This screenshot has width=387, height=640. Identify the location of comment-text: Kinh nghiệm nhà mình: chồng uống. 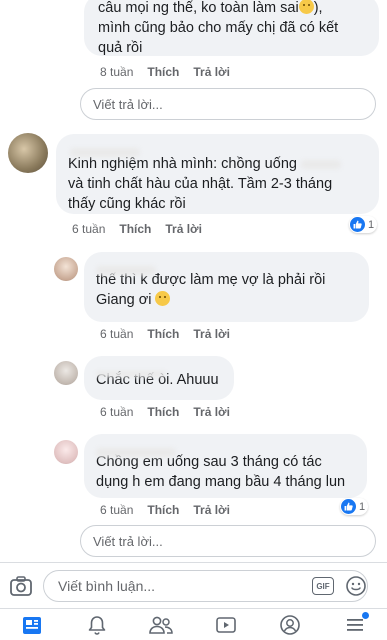
(182, 164).